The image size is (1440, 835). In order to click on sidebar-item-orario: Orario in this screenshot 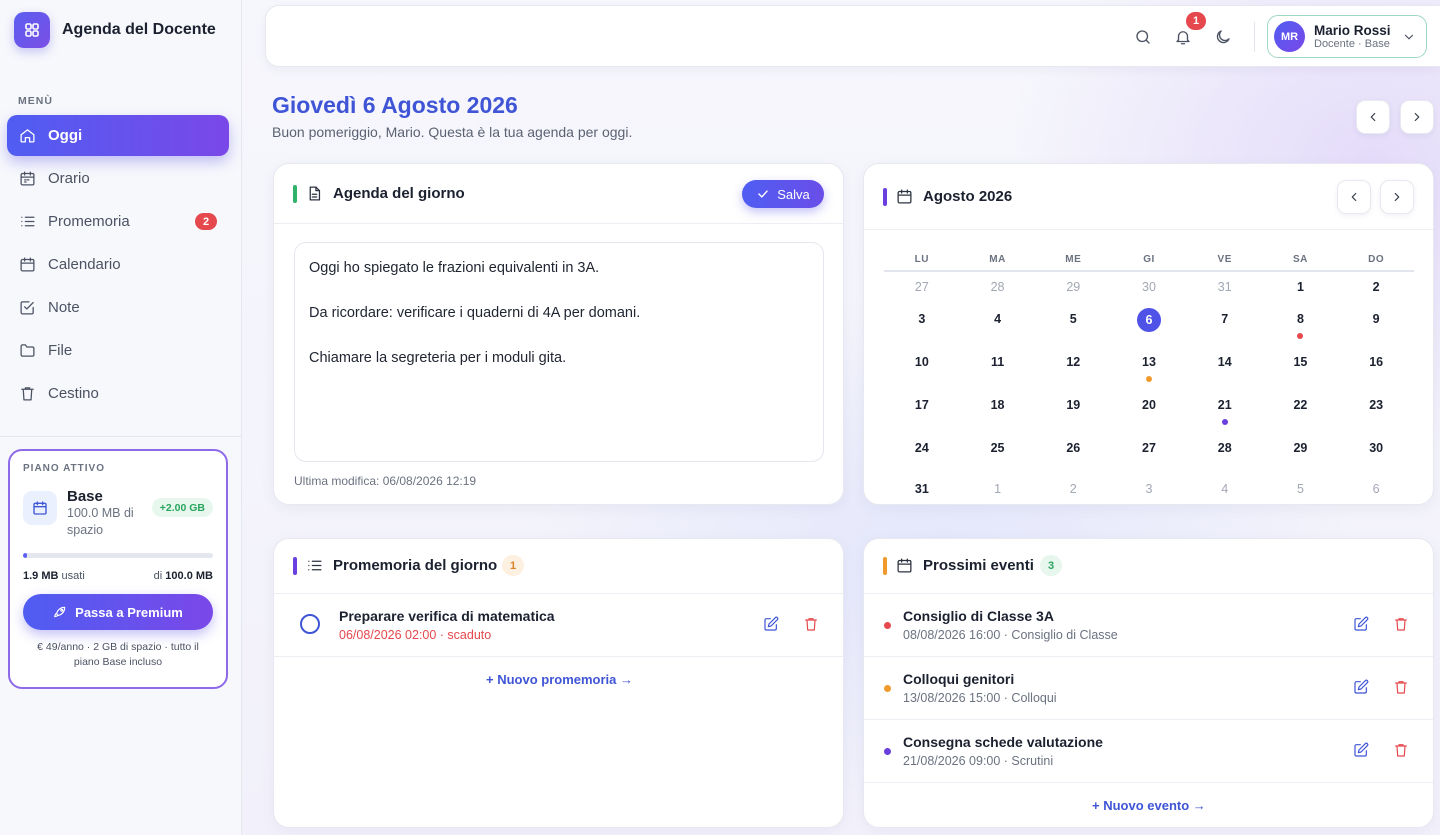, I will do `click(118, 178)`.